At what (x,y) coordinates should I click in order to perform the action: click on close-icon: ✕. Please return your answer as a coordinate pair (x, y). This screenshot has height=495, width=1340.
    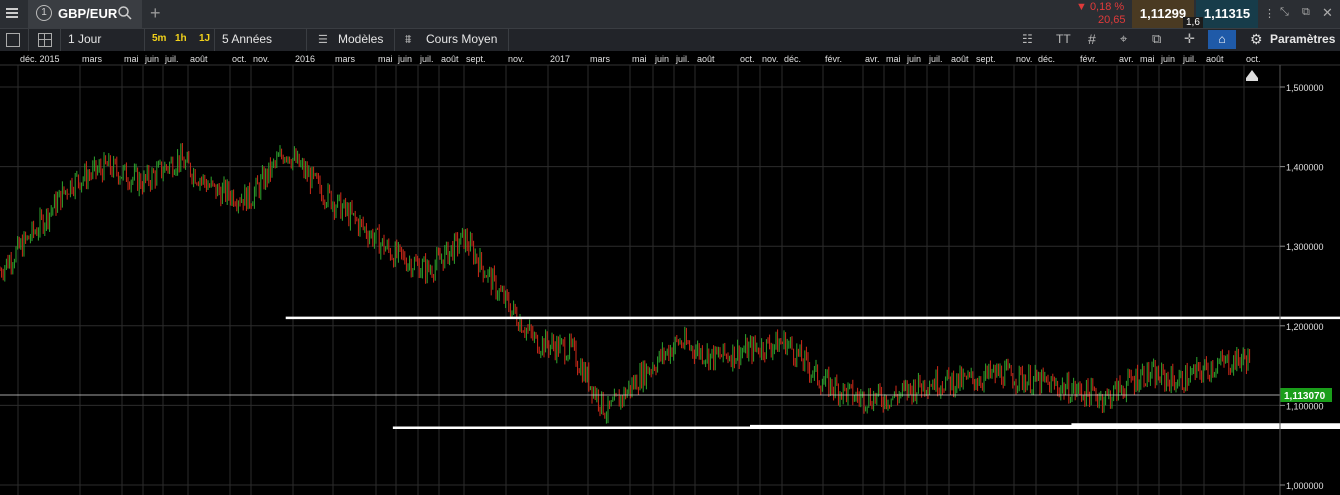
    Looking at the image, I should click on (1327, 13).